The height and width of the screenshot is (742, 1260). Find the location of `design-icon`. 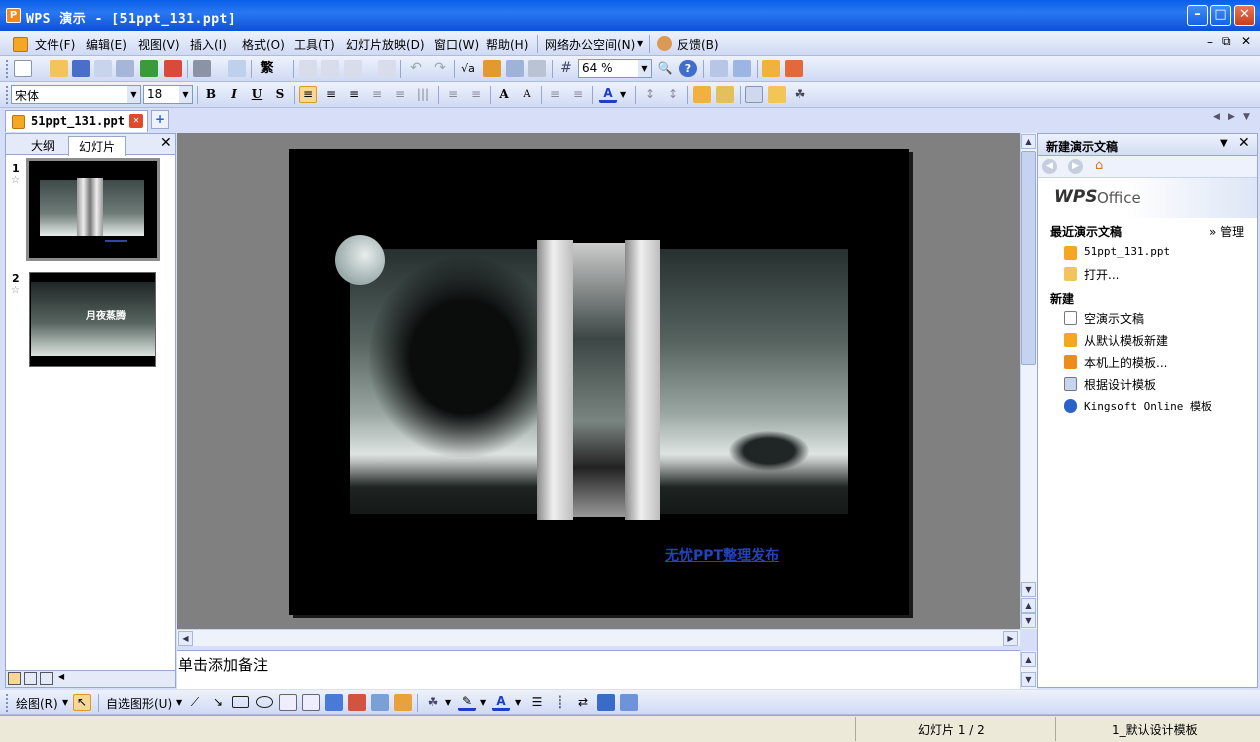

design-icon is located at coordinates (702, 94).